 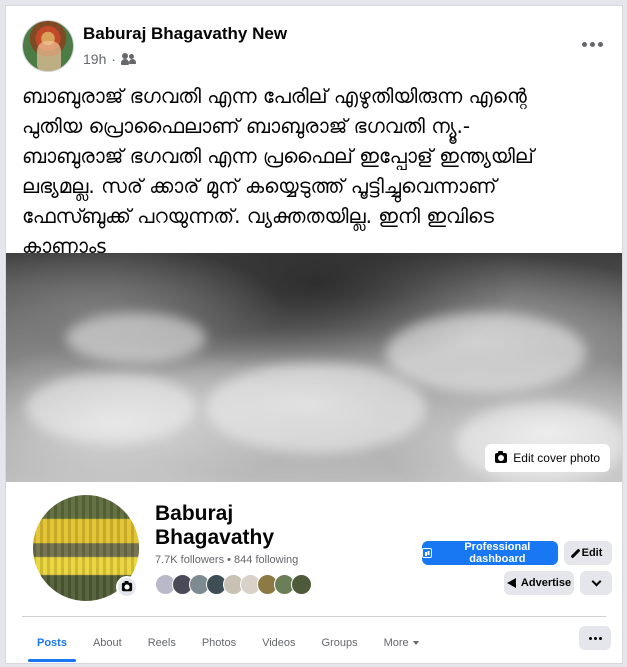 I want to click on advertise-label: Advertise, so click(x=546, y=583).